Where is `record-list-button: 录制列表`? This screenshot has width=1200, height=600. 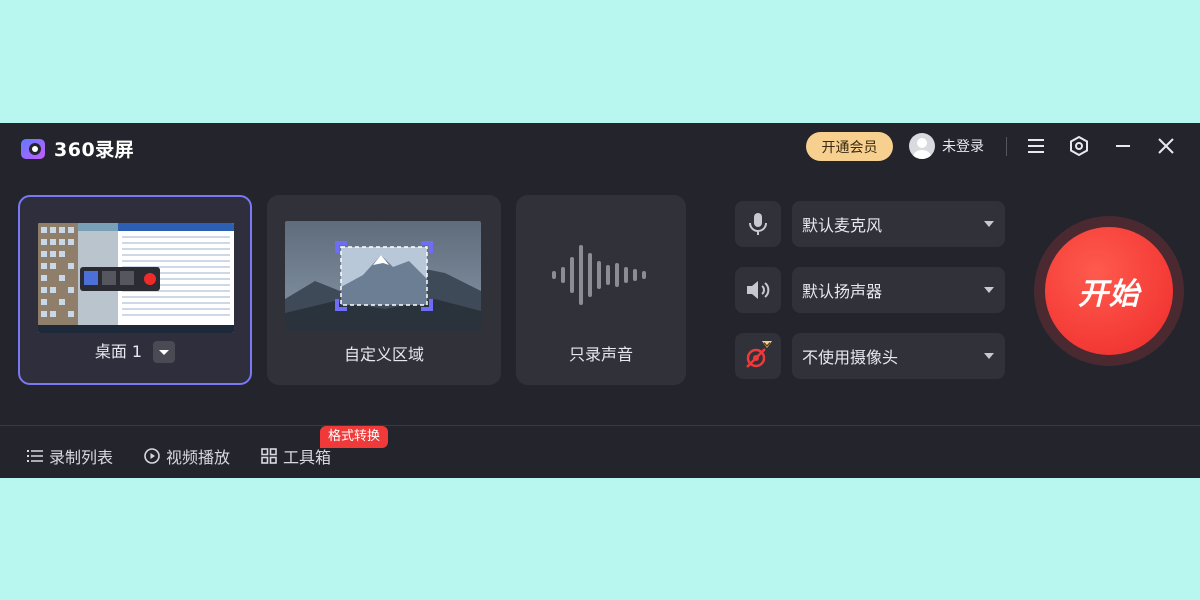 record-list-button: 录制列表 is located at coordinates (70, 456).